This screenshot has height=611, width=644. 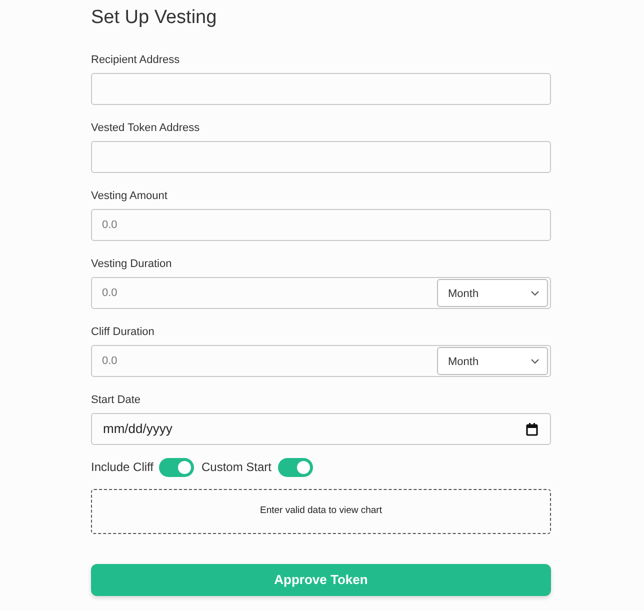 What do you see at coordinates (321, 429) in the screenshot?
I see `date-field: mm/dd/yyyy` at bounding box center [321, 429].